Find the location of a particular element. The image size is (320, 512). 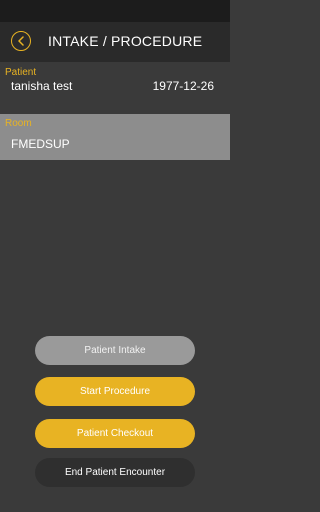

start-procedure-button: Start Procedure is located at coordinates (115, 391).